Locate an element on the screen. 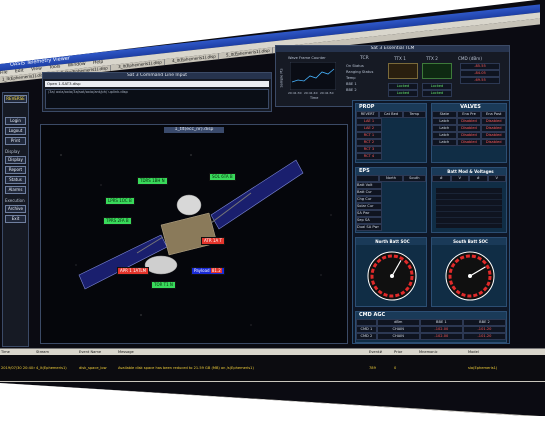 The width and height of the screenshot is (545, 424). cmd-agc-header: dBm BBE 1 BBE 2 is located at coordinates (431, 322).